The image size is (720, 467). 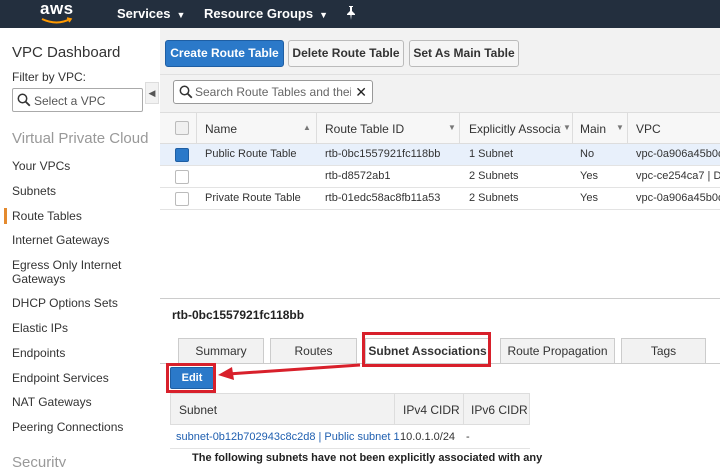 I want to click on select-all-checkbox, so click(x=182, y=128).